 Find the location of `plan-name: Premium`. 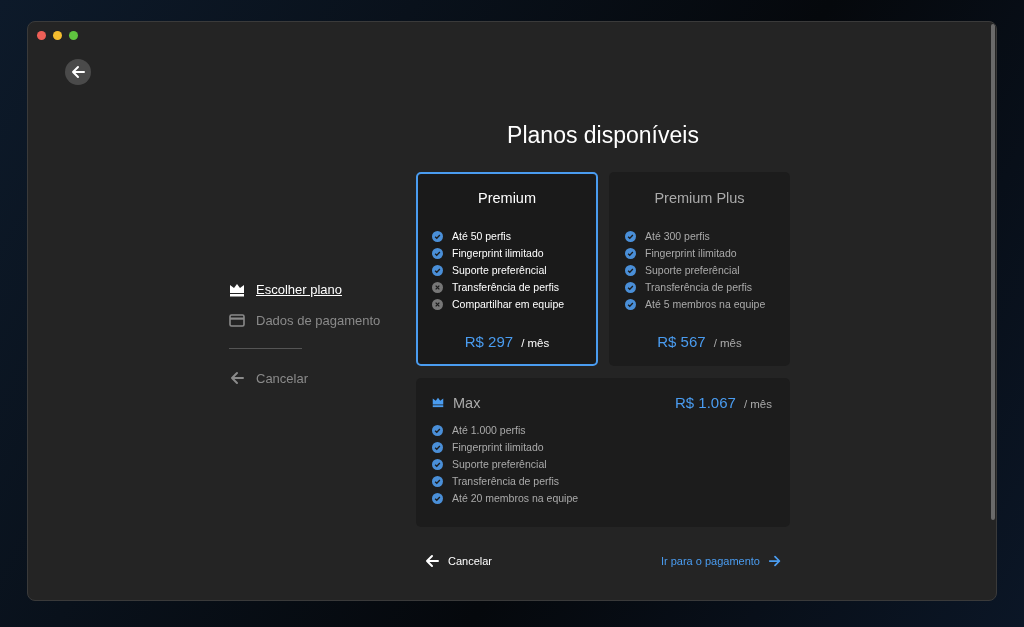

plan-name: Premium is located at coordinates (507, 198).